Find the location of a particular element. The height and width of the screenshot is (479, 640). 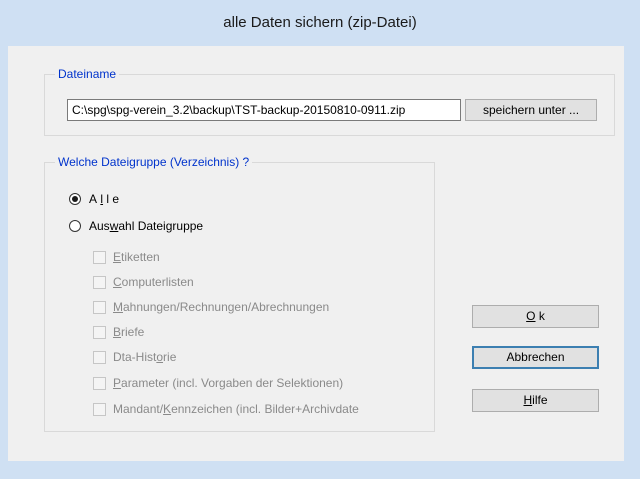

checkbox-mahnungen-box is located at coordinates (99, 307).